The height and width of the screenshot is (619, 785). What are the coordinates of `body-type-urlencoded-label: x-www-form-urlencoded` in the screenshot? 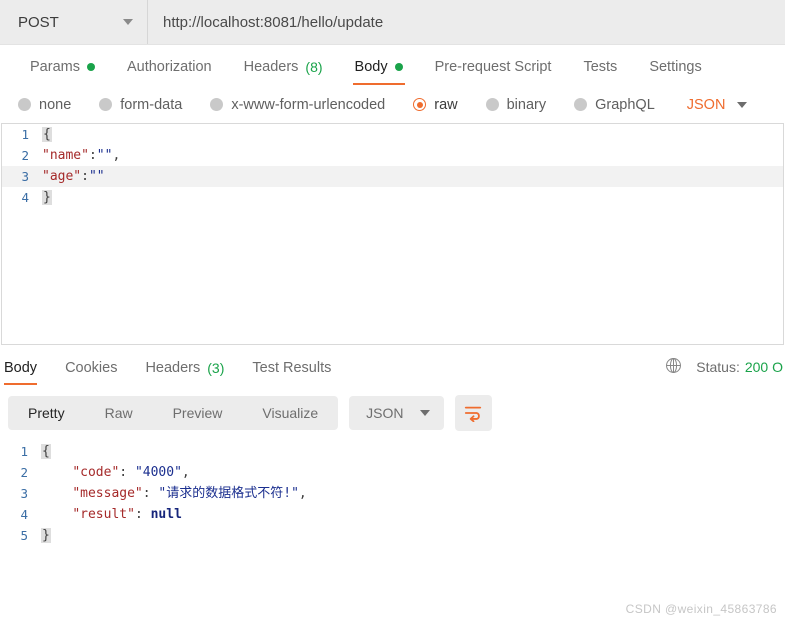 It's located at (308, 104).